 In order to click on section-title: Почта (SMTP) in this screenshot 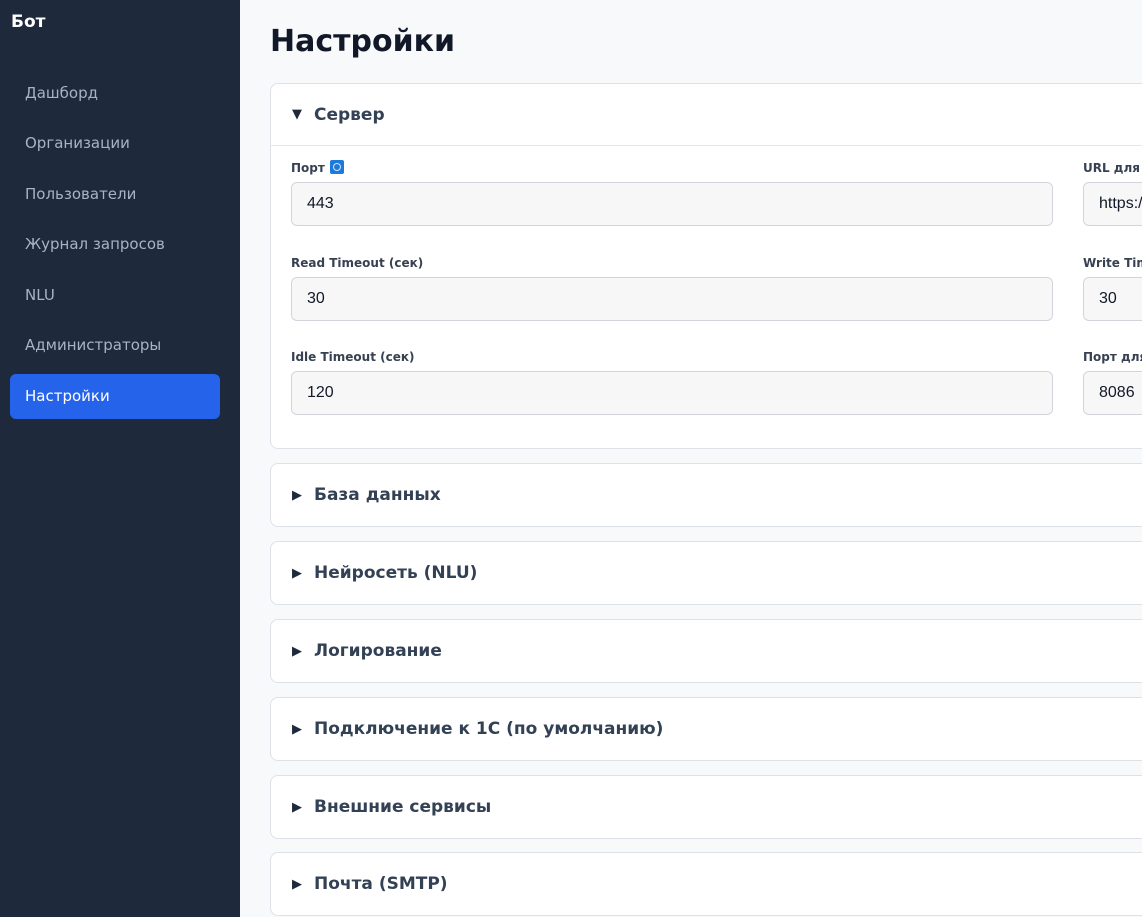, I will do `click(381, 884)`.